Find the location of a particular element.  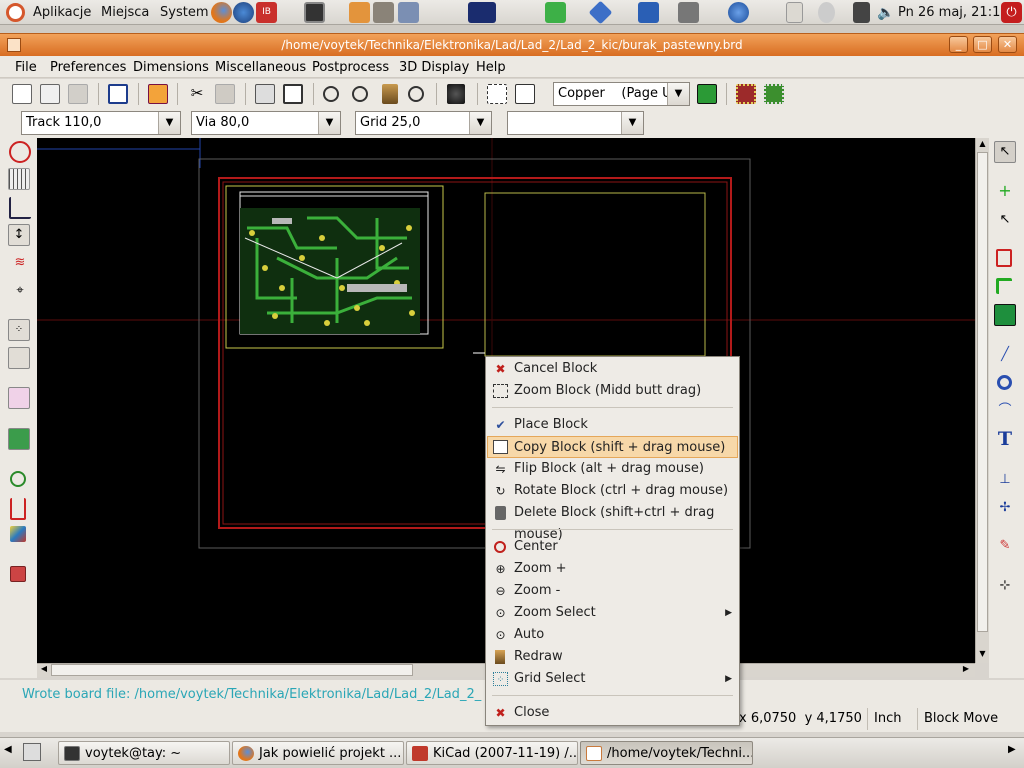

maximize-button: □ is located at coordinates (982, 44).